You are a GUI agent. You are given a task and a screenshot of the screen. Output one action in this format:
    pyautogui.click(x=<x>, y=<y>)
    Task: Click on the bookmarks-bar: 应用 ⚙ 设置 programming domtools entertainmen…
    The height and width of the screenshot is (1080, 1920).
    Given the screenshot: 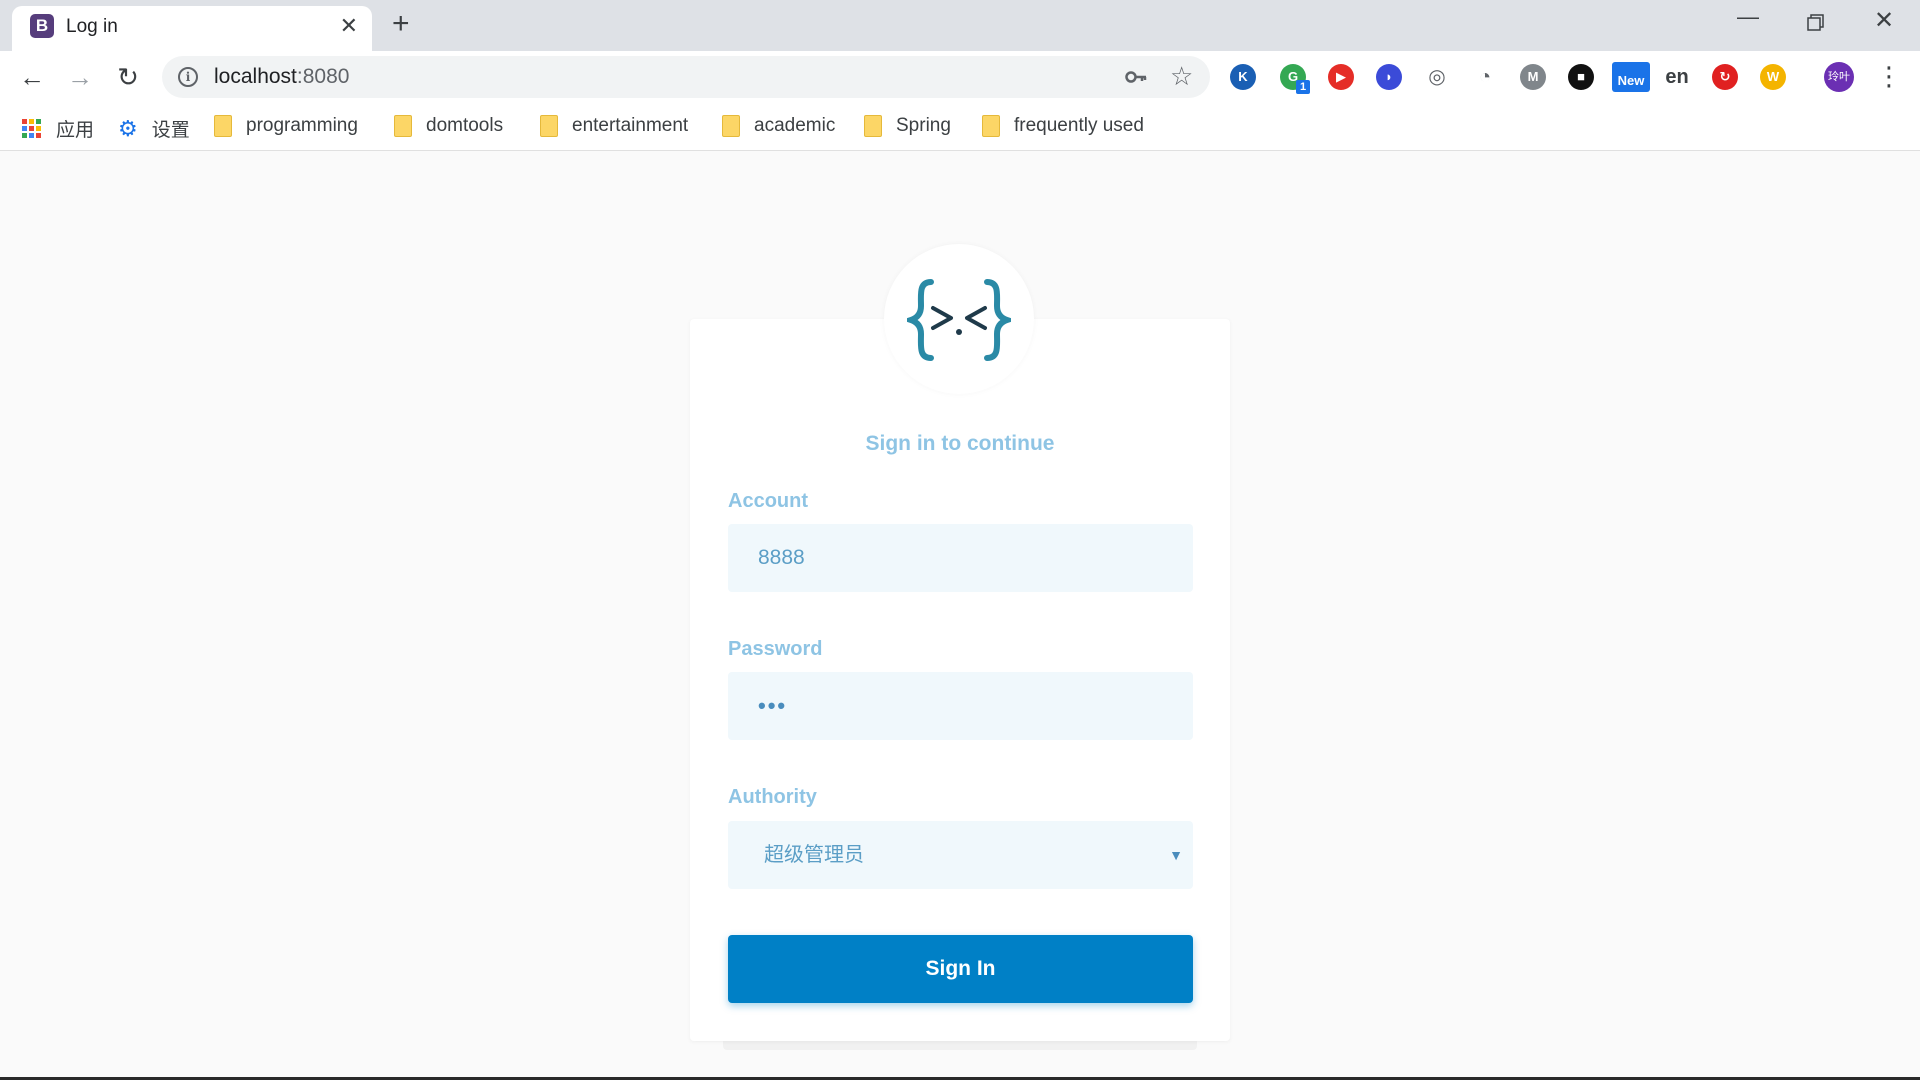 What is the action you would take?
    pyautogui.click(x=960, y=127)
    